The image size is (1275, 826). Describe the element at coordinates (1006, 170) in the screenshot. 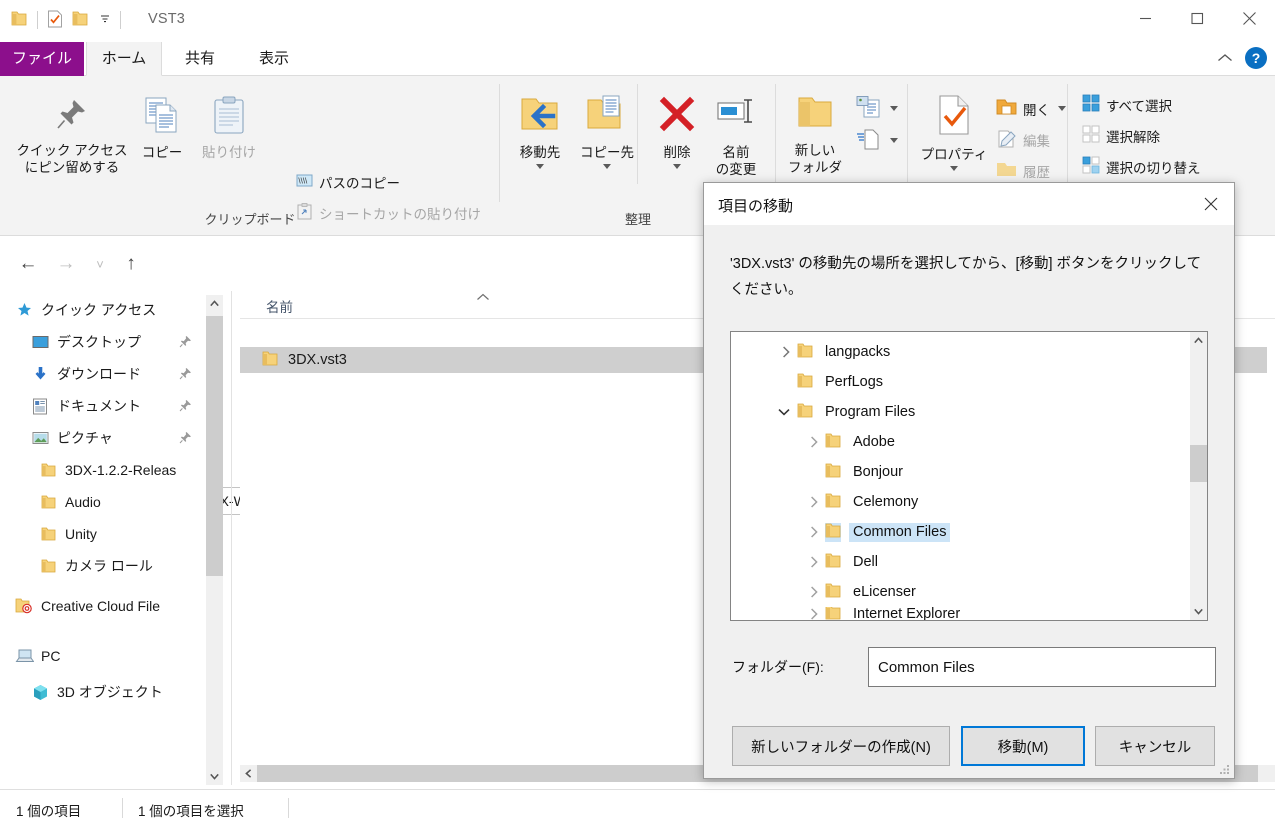

I see `history-icon` at that location.